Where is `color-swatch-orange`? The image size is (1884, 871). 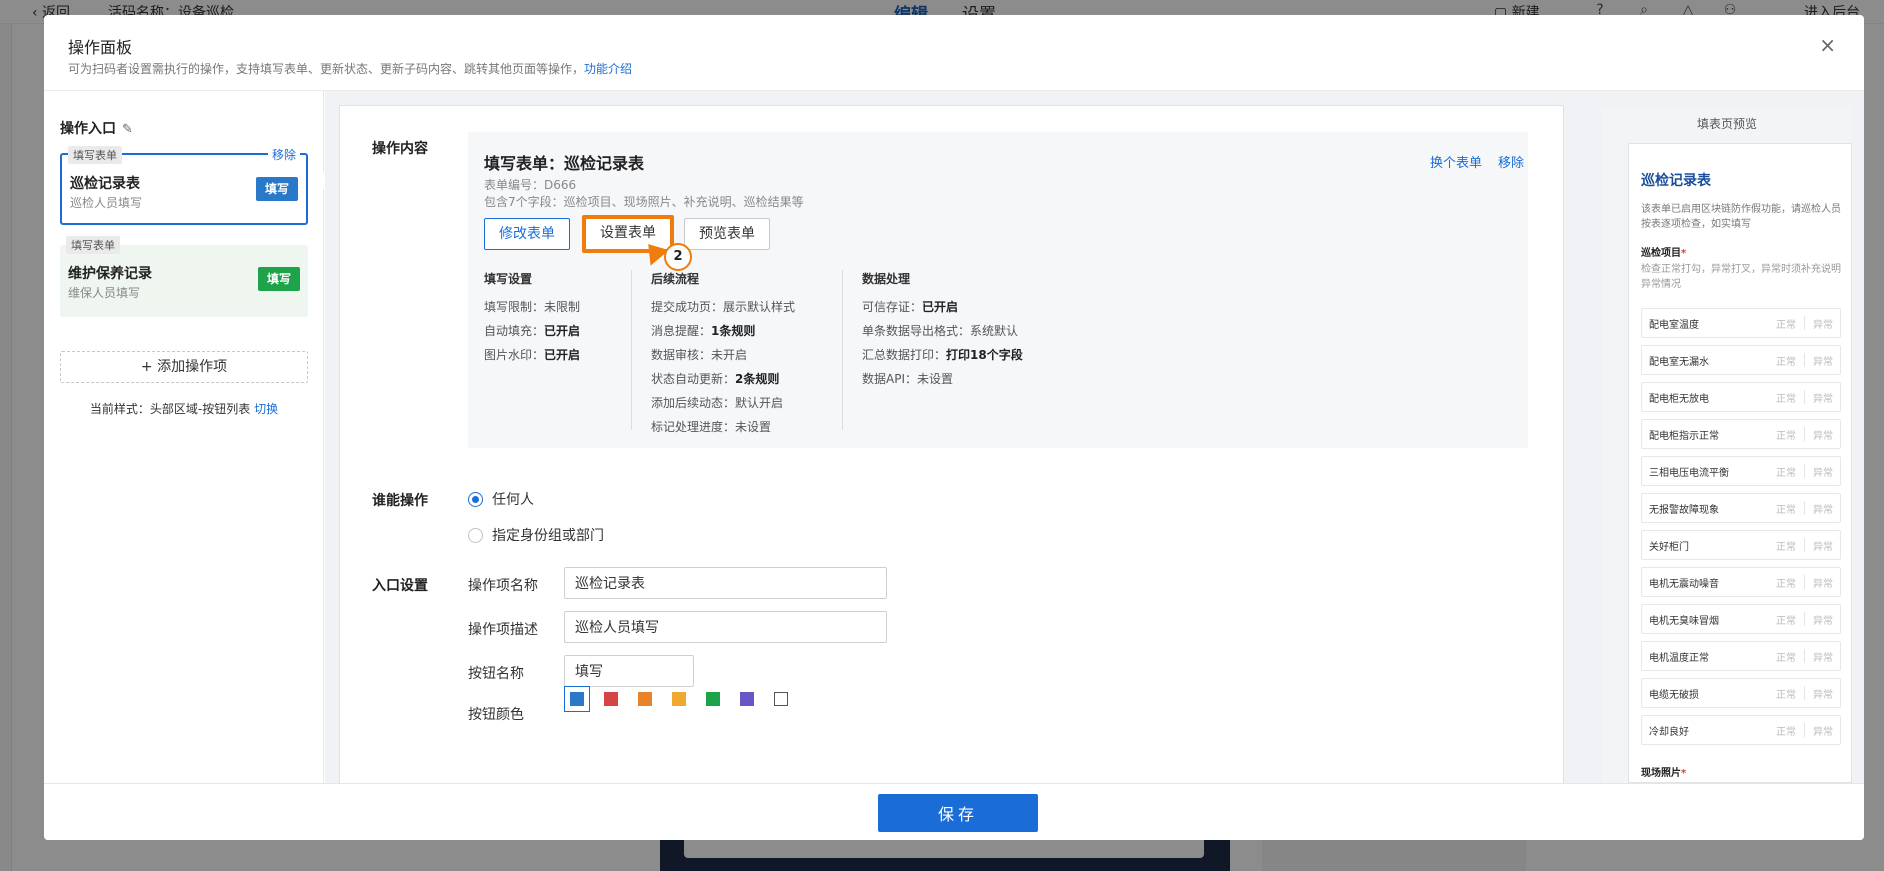
color-swatch-orange is located at coordinates (645, 699).